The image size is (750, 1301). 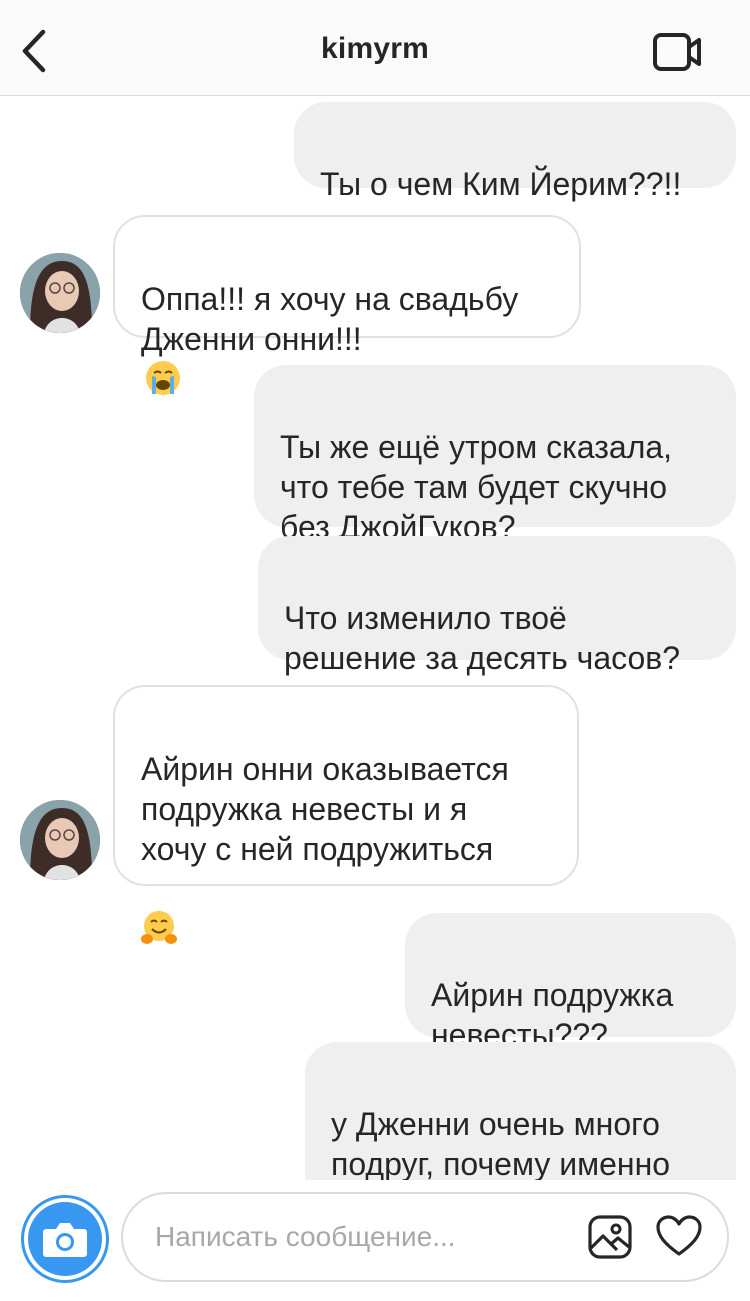 I want to click on chat-title: kimyrm, so click(x=375, y=49).